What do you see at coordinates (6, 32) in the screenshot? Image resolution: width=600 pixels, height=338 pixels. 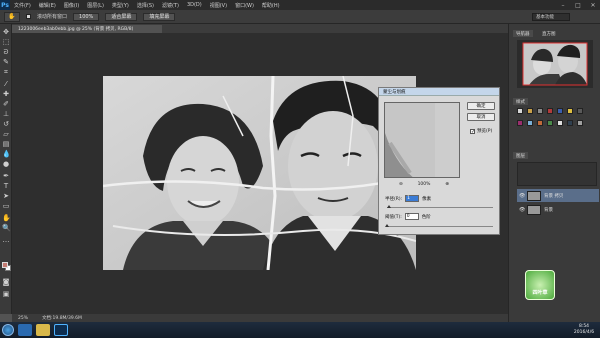 I see `move-tool-icon: ✥` at bounding box center [6, 32].